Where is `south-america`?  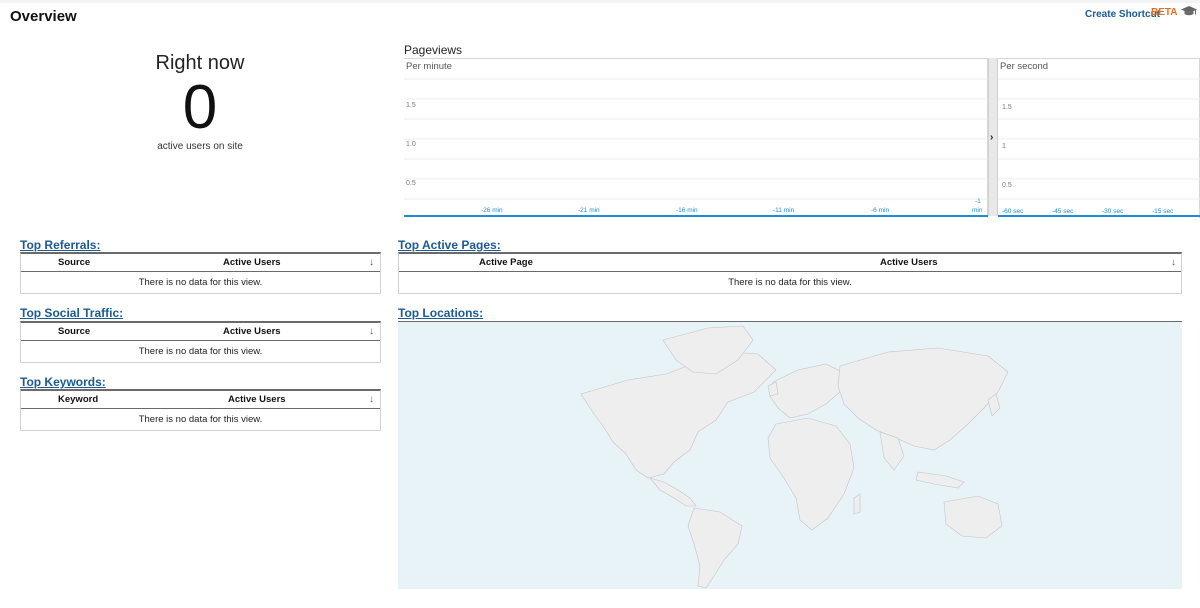 south-america is located at coordinates (715, 548).